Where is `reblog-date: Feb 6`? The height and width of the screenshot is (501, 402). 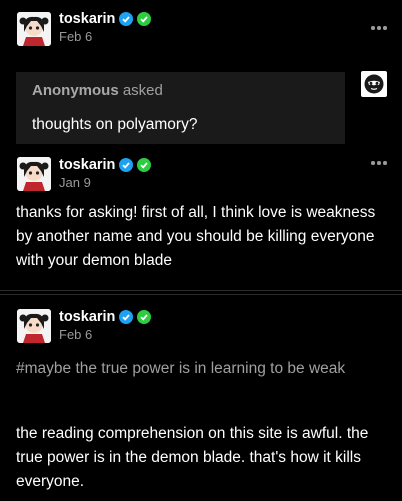 reblog-date: Feb 6 is located at coordinates (105, 335).